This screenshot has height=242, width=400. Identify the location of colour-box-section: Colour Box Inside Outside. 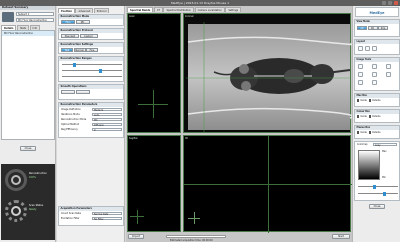
(377, 116).